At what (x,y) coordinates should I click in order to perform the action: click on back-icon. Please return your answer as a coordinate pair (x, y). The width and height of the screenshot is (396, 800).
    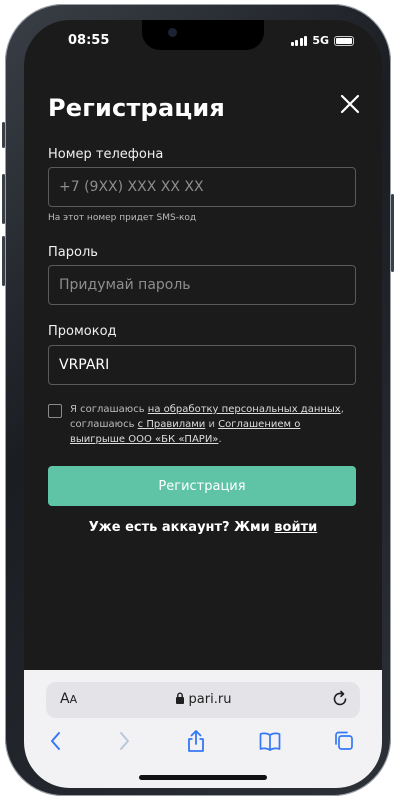
    Looking at the image, I should click on (56, 741).